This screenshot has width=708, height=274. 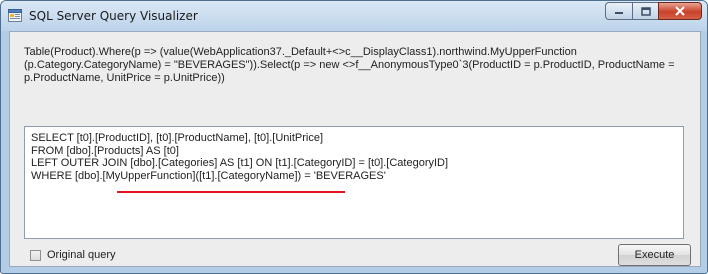 What do you see at coordinates (105, 150) in the screenshot?
I see `sql-line: FROM [dbo].[Products] AS [t0]` at bounding box center [105, 150].